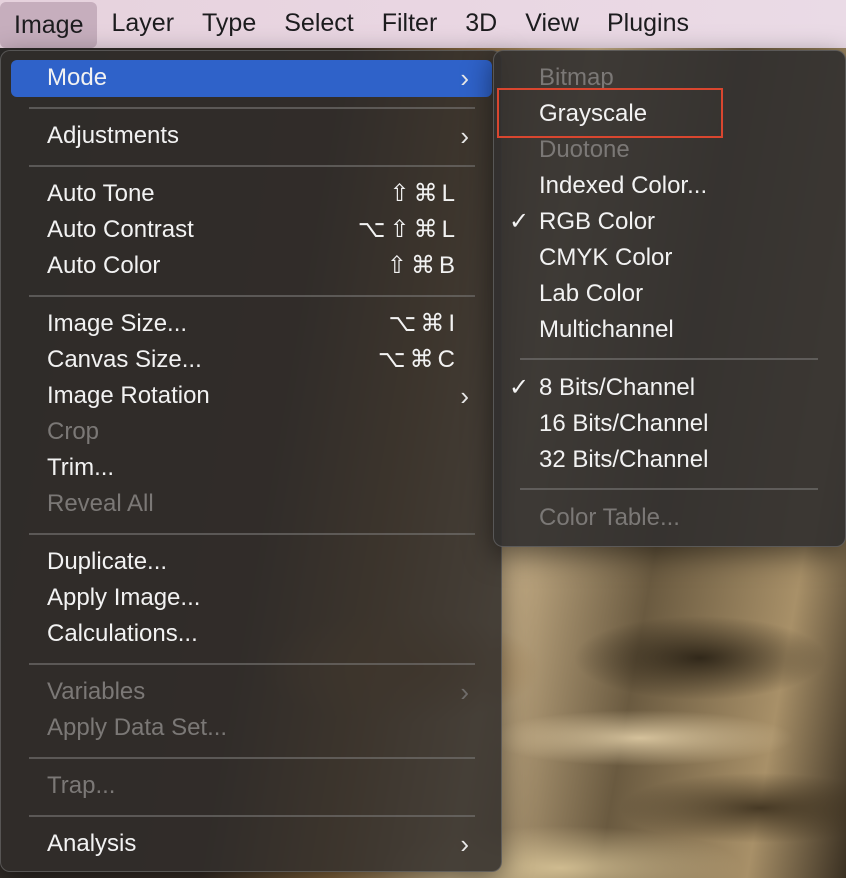 This screenshot has height=878, width=846. What do you see at coordinates (262, 136) in the screenshot?
I see `menu-item-adjustments: Adjustments ›` at bounding box center [262, 136].